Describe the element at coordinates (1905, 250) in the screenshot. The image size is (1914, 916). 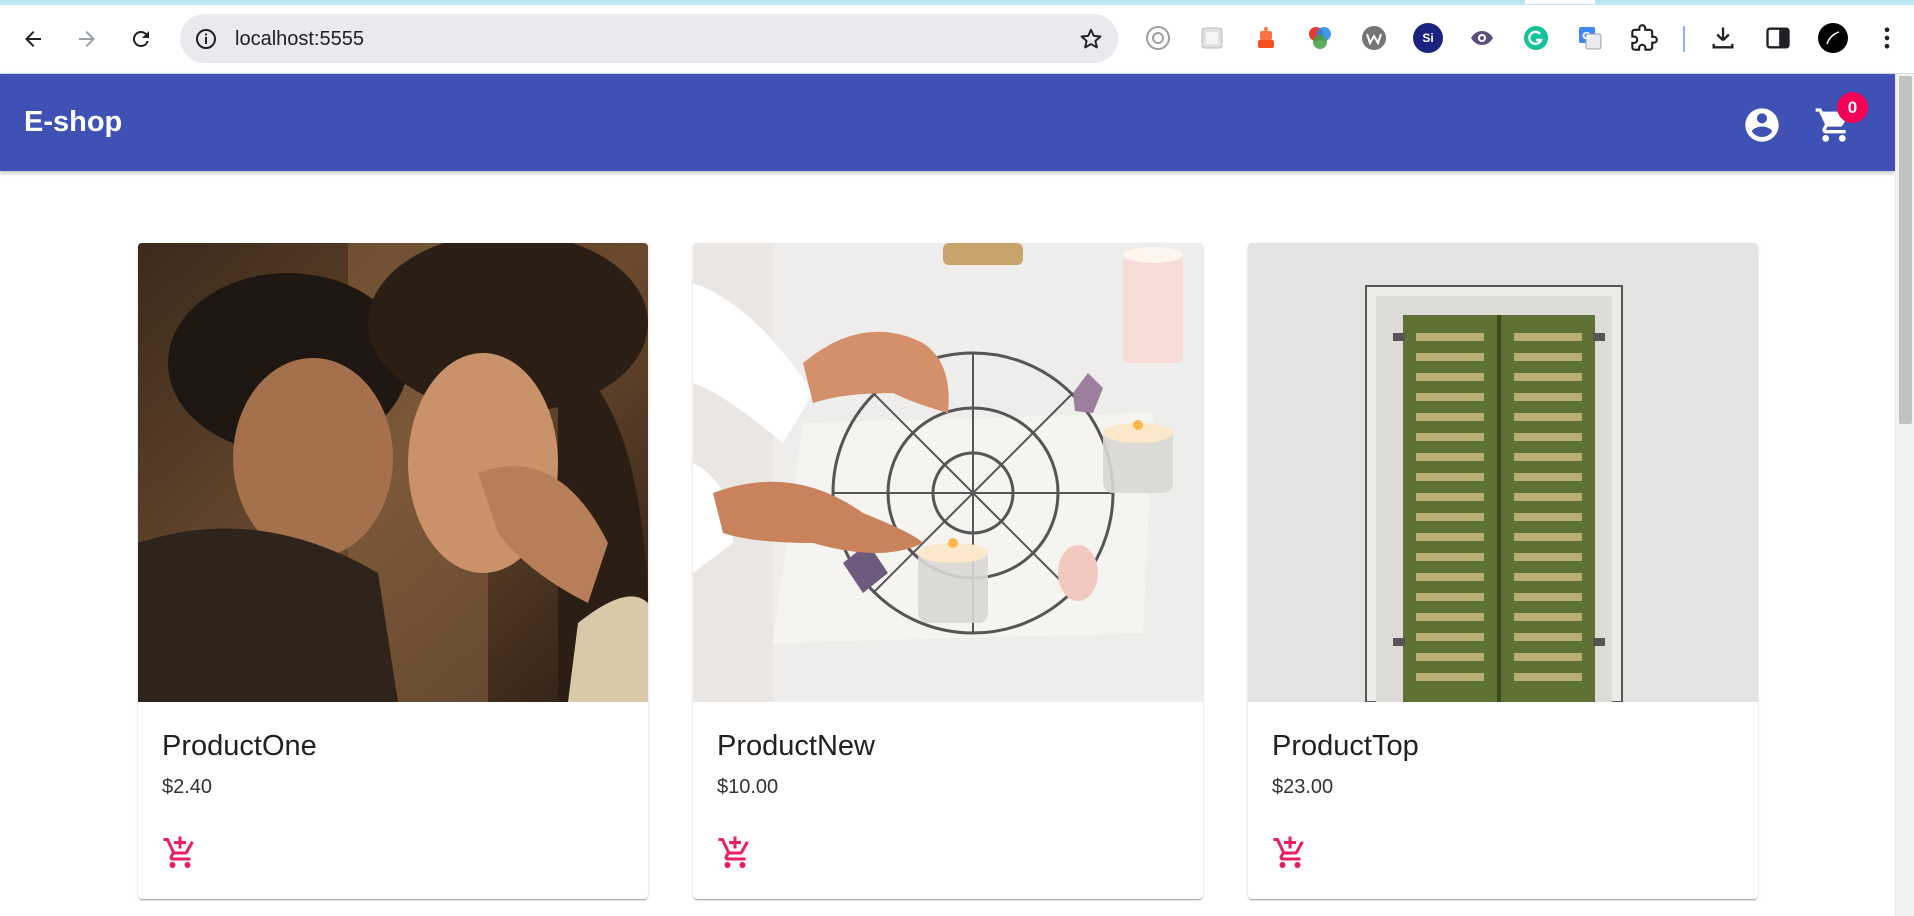
I see `scrollbar-thumb` at that location.